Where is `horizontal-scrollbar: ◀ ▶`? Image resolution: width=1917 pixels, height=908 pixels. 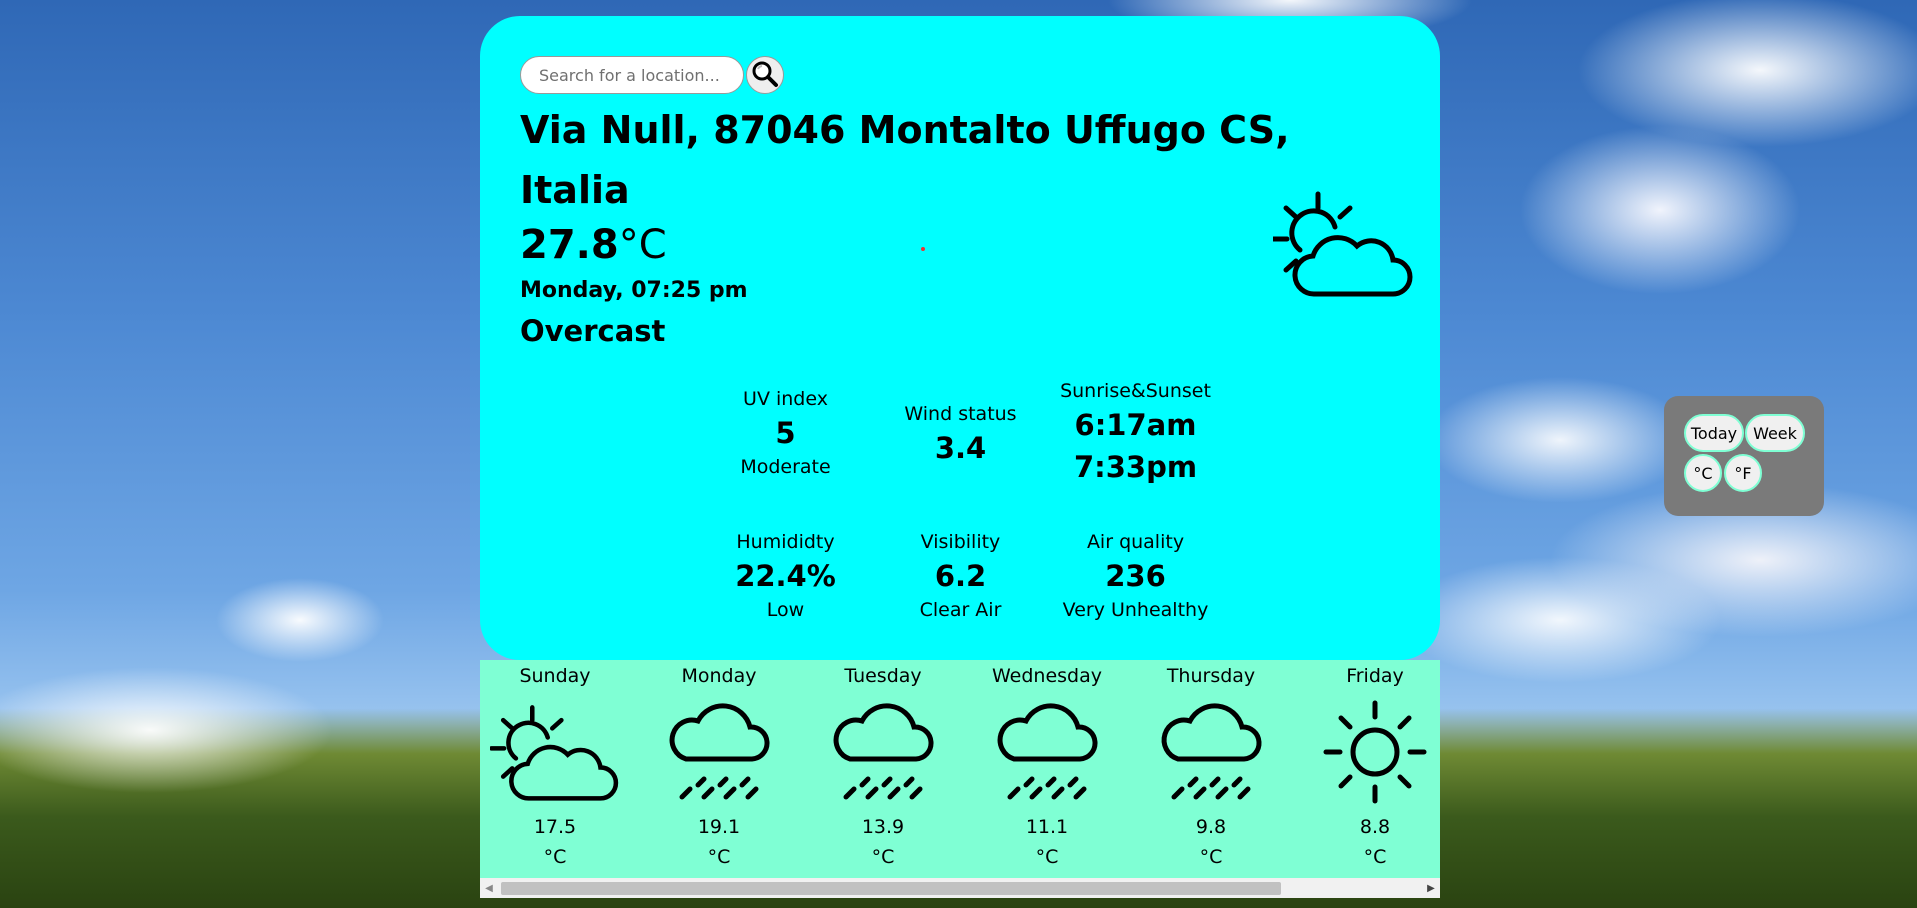
horizontal-scrollbar: ◀ ▶ is located at coordinates (960, 888).